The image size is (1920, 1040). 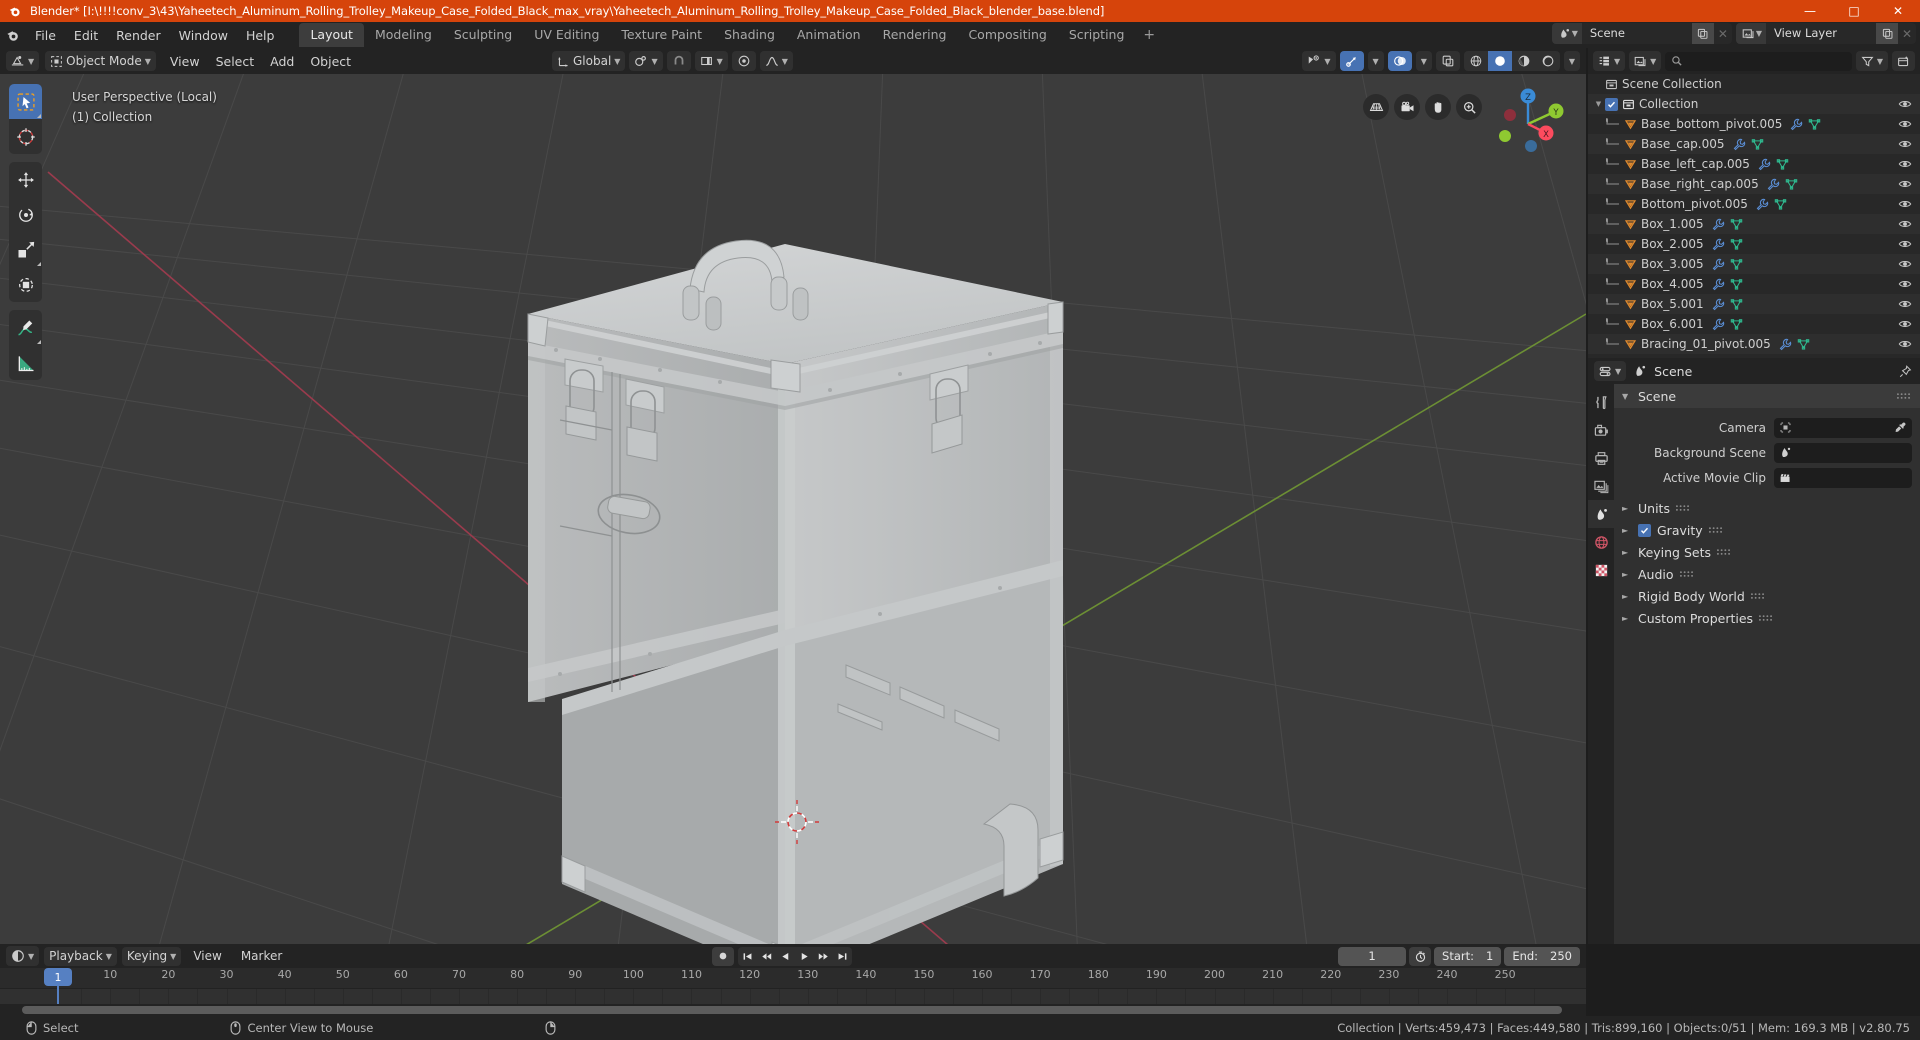 I want to click on cursor-tool, so click(x=25, y=136).